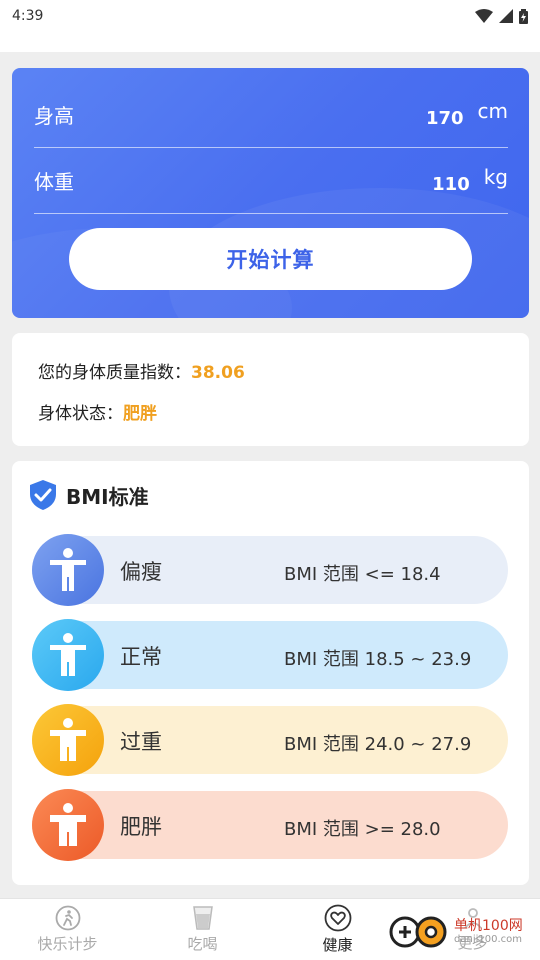  I want to click on tab-step-counter: 快乐计步, so click(67, 929).